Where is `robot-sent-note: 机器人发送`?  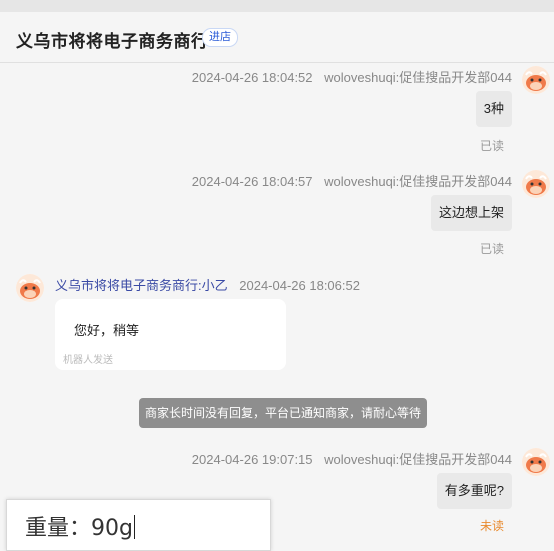
robot-sent-note: 机器人发送 is located at coordinates (88, 360).